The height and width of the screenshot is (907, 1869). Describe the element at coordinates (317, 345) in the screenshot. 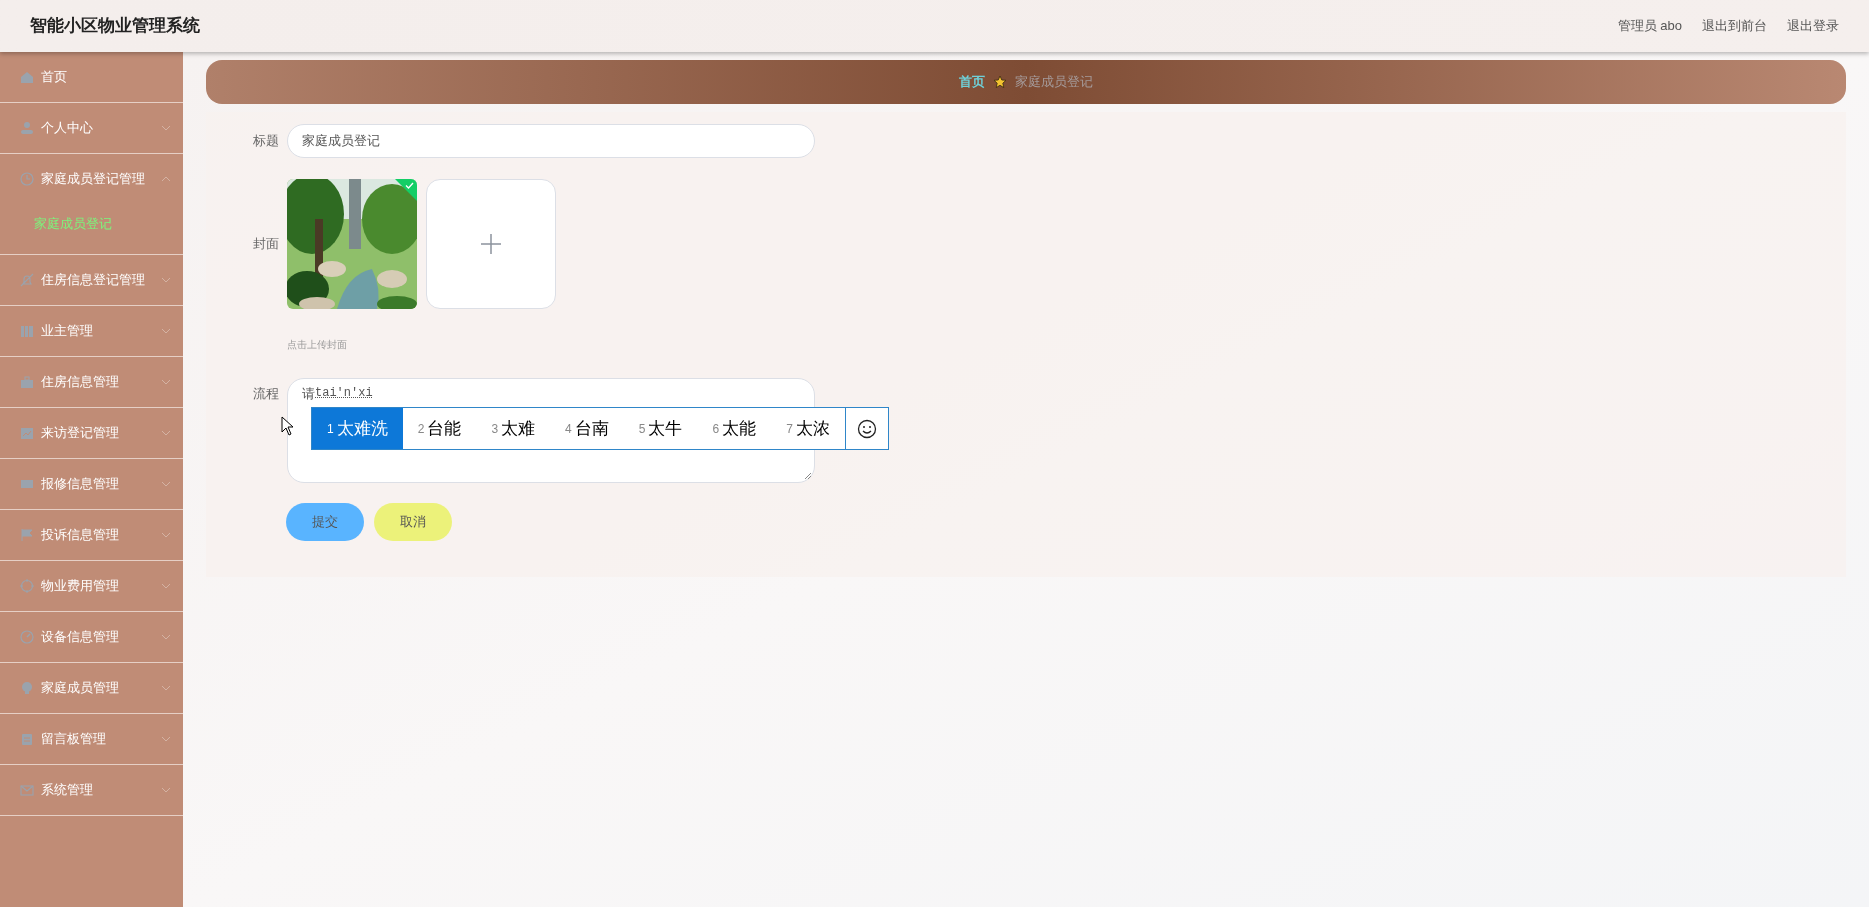

I see `upload-hint: 点击上传封面` at that location.